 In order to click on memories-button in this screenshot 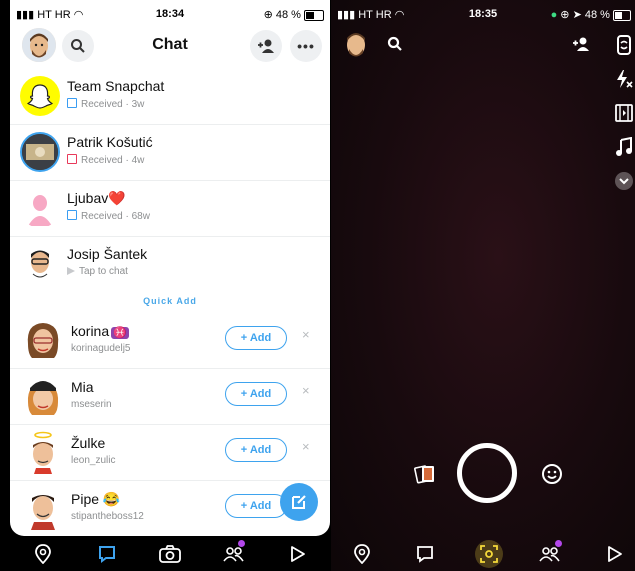, I will do `click(425, 474)`.